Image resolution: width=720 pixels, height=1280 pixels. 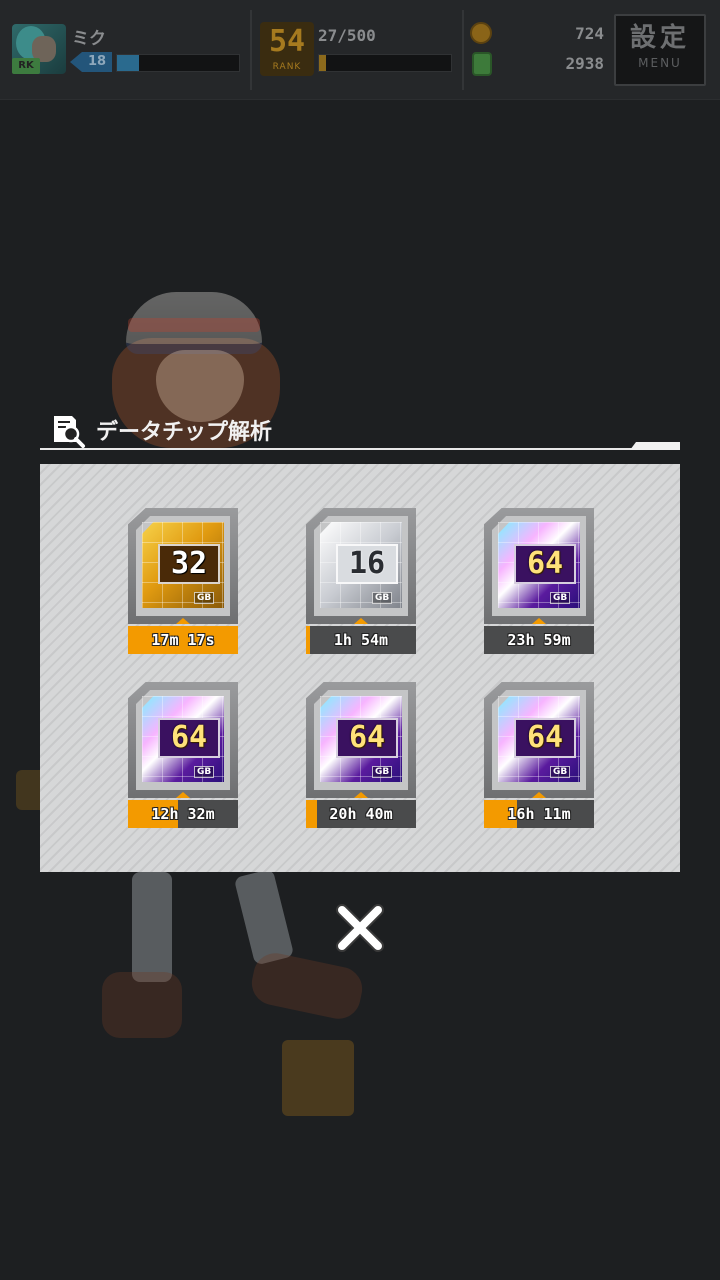 What do you see at coordinates (385, 63) in the screenshot?
I see `rank-exp-bar` at bounding box center [385, 63].